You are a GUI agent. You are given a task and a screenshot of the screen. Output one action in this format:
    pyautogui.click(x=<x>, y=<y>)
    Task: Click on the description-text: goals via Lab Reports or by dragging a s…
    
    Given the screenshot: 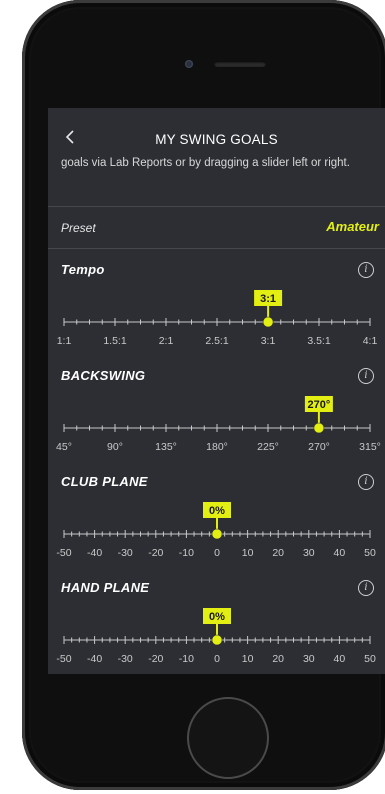 What is the action you would take?
    pyautogui.click(x=205, y=163)
    